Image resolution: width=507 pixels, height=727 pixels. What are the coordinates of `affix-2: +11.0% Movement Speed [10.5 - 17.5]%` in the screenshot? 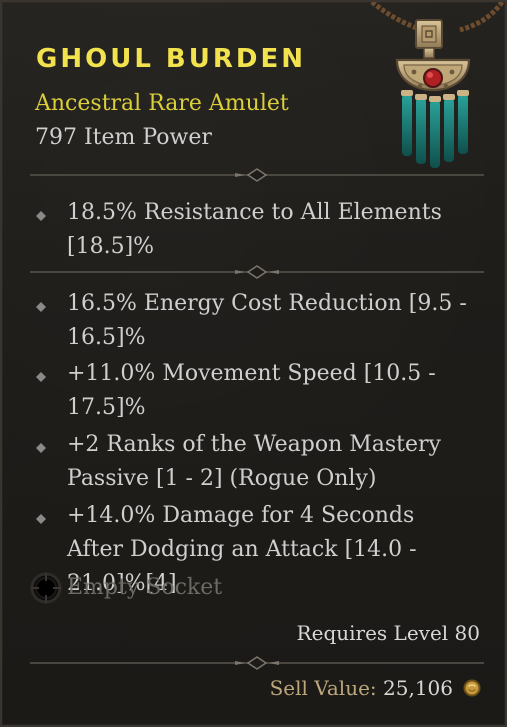 It's located at (260, 391).